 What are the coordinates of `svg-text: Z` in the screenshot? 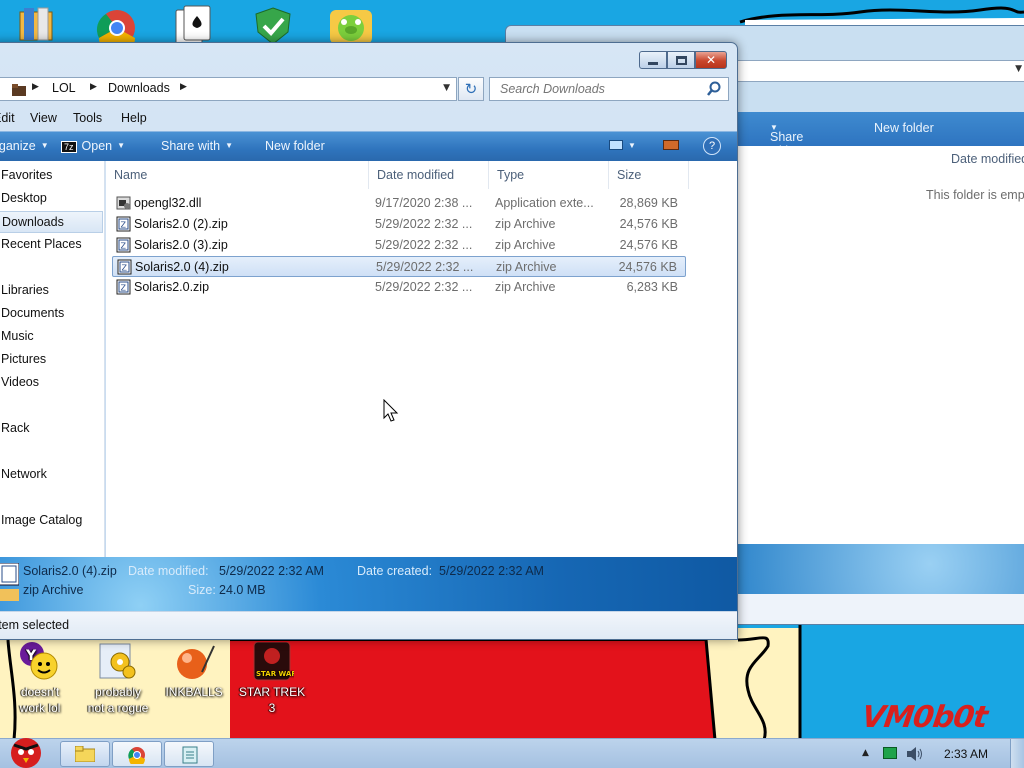 It's located at (124, 288).